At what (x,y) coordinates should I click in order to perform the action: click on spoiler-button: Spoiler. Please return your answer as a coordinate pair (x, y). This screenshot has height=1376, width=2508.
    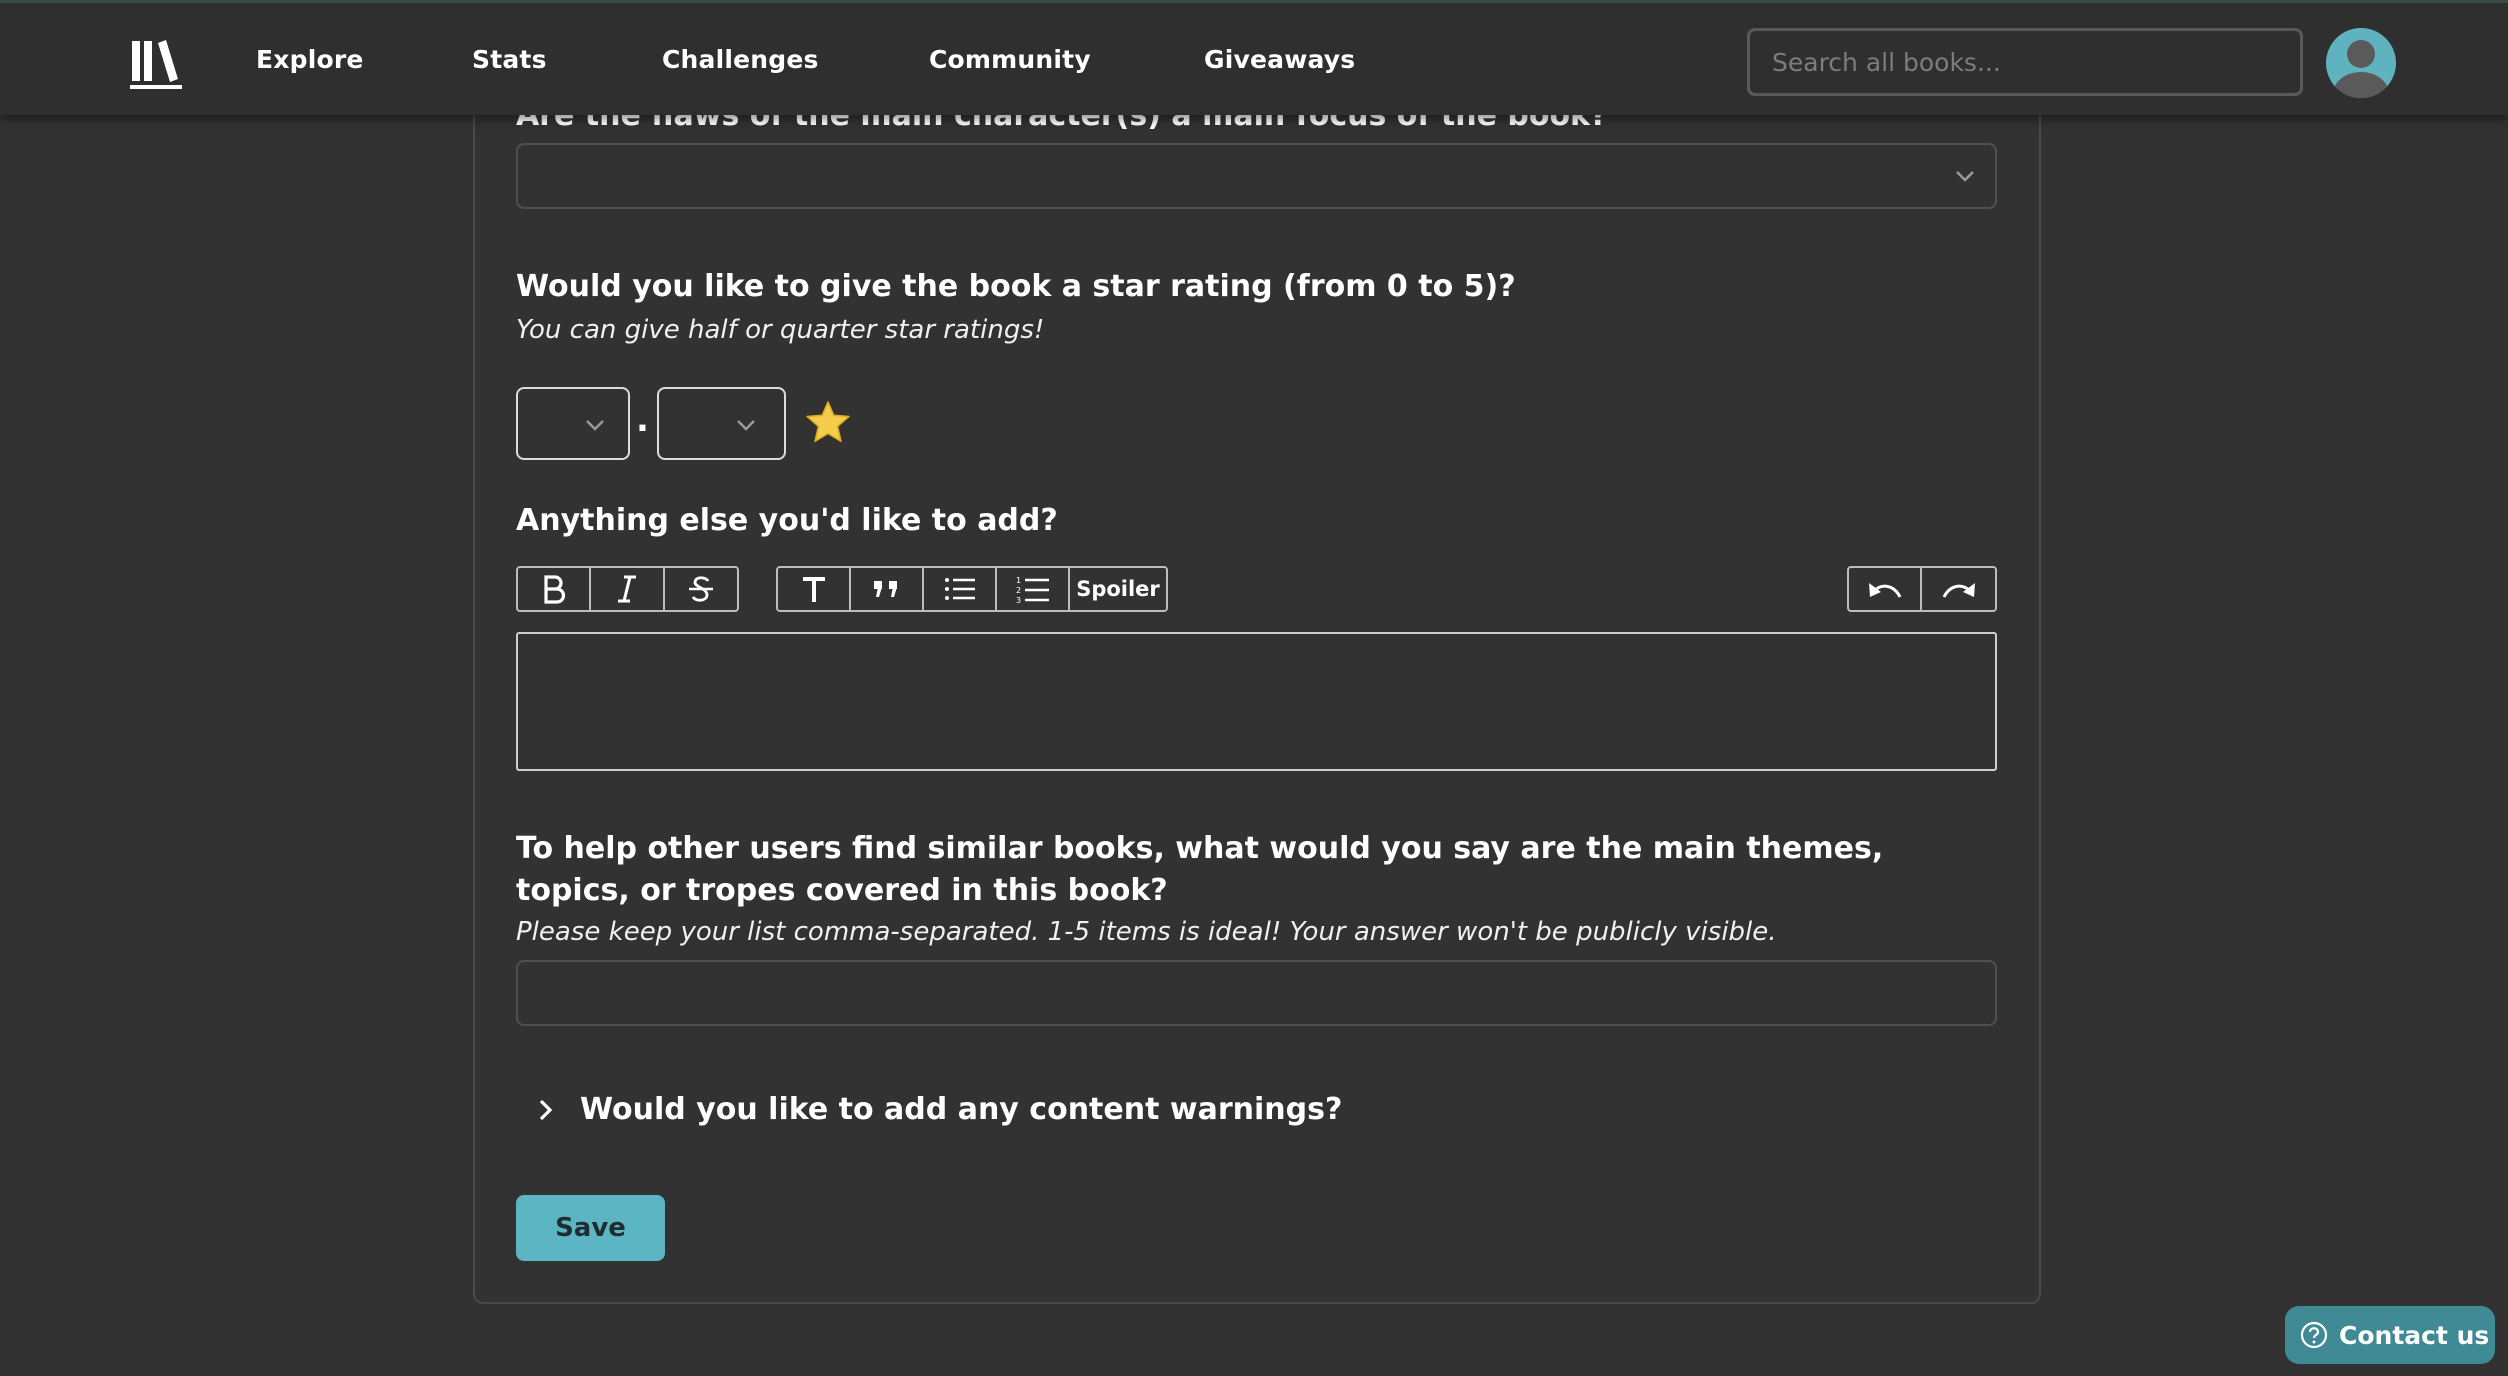
    Looking at the image, I should click on (1118, 589).